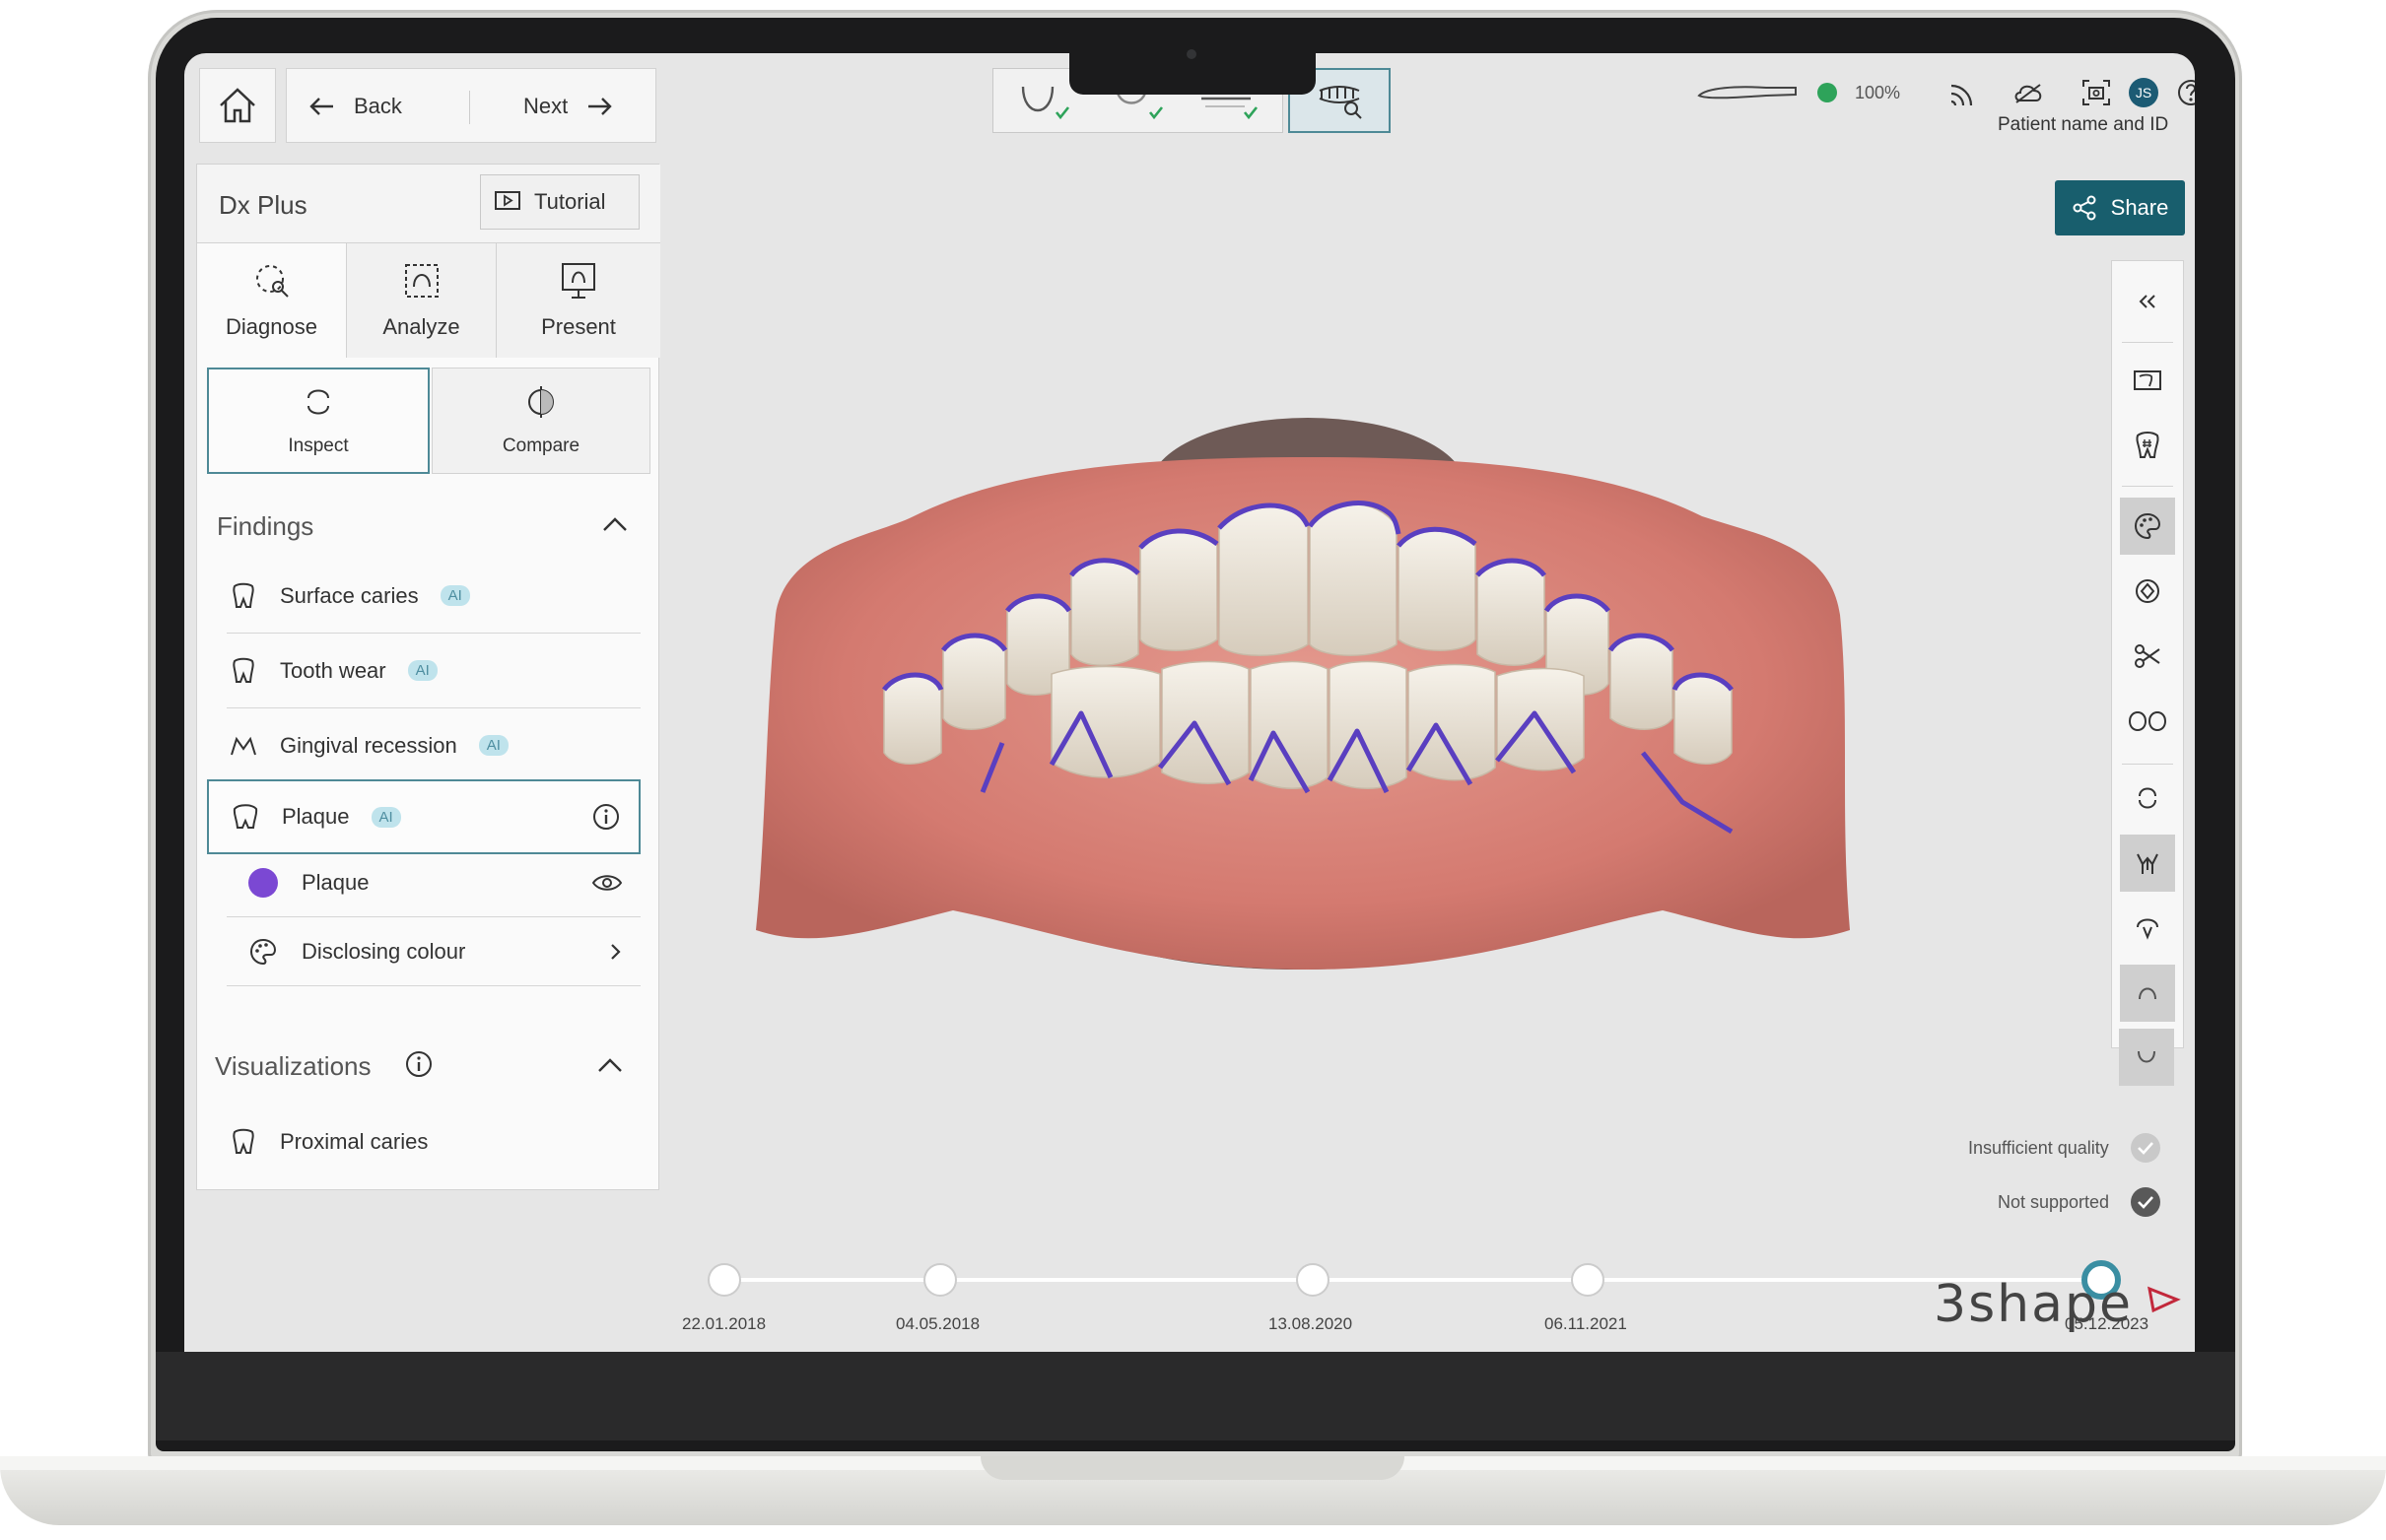 This screenshot has width=2386, height=1540. I want to click on timeline-date: 06.11.2021, so click(1586, 1324).